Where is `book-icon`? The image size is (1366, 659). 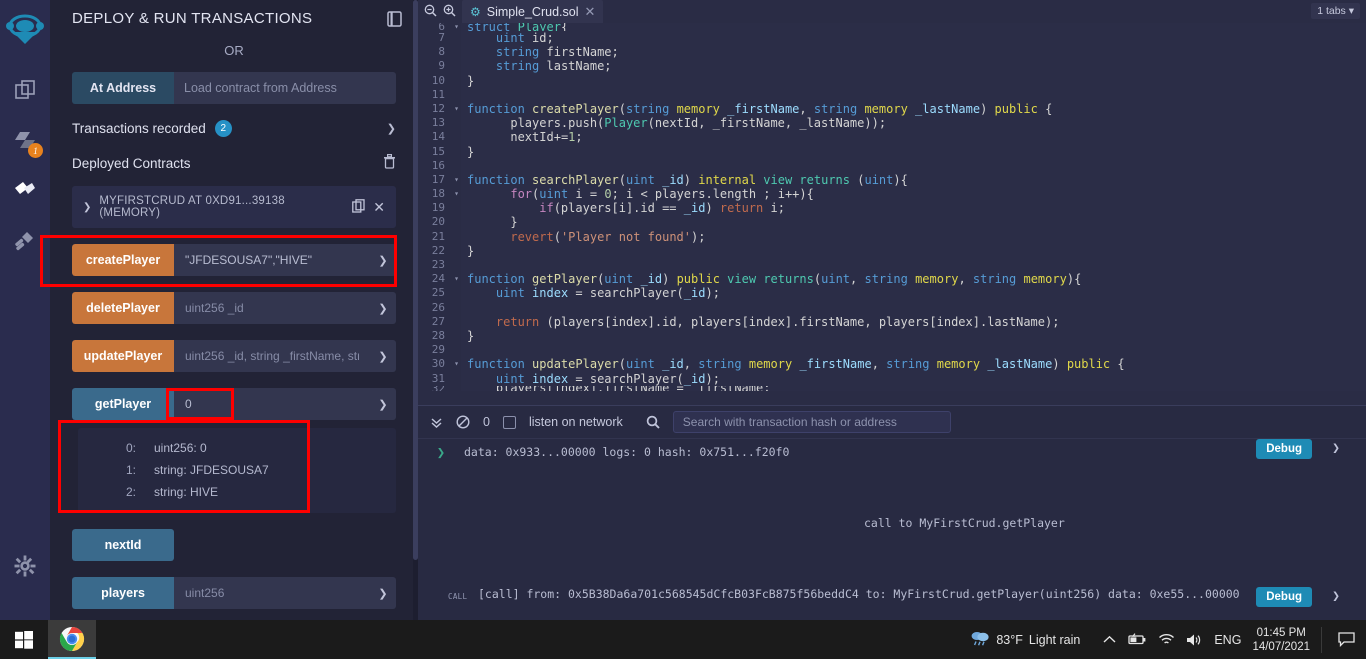 book-icon is located at coordinates (394, 18).